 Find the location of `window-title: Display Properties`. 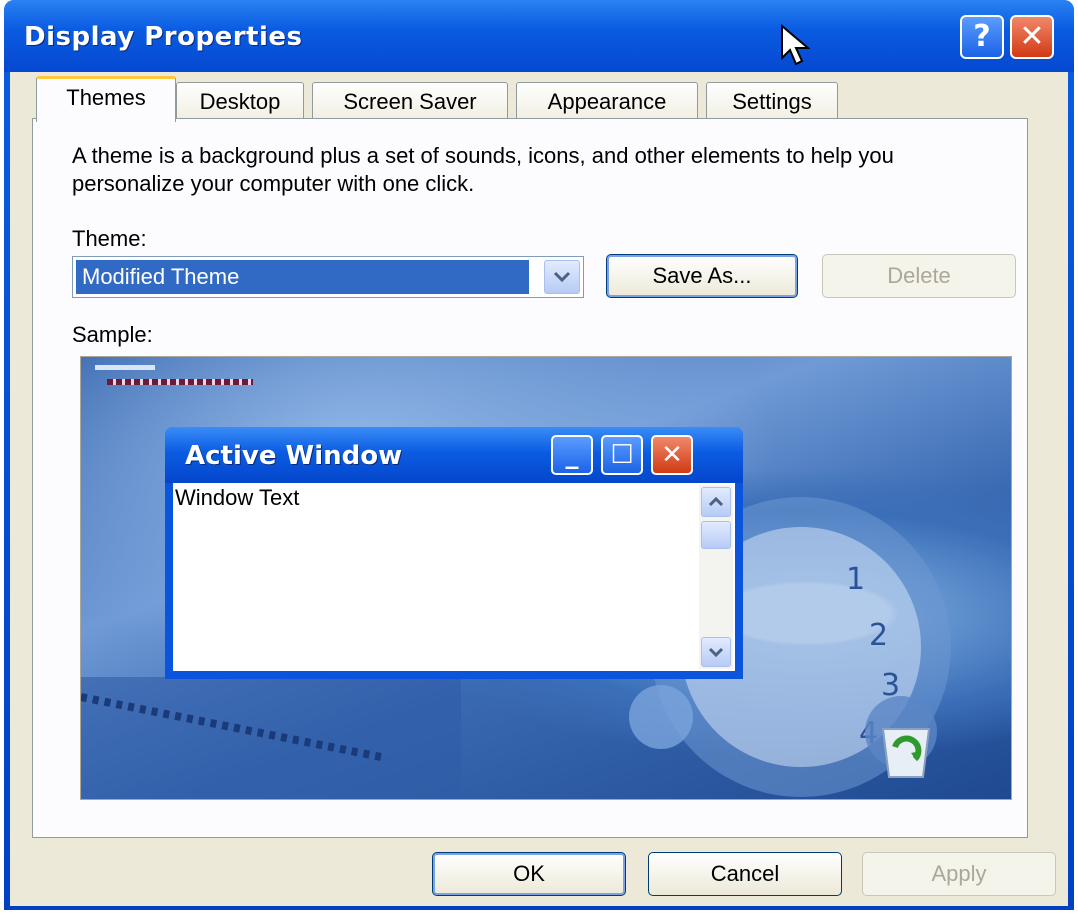

window-title: Display Properties is located at coordinates (163, 37).